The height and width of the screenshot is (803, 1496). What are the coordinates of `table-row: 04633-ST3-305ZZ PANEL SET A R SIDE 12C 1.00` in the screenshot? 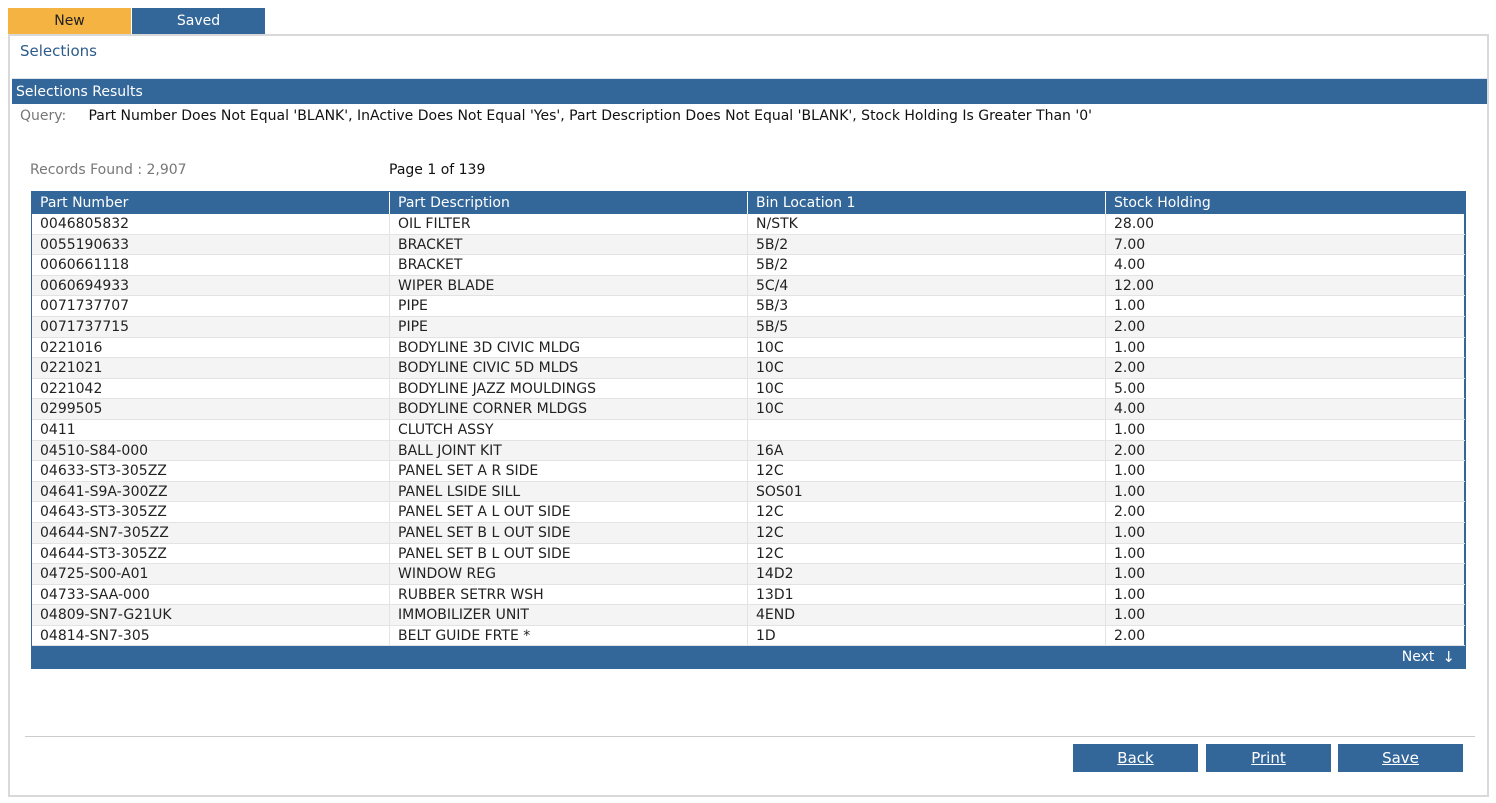 It's located at (748, 471).